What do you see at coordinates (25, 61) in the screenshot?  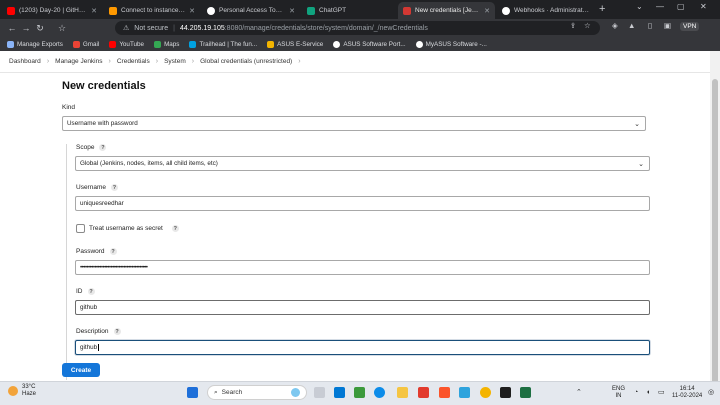 I see `breadcrumb-dashboard: Dashboard` at bounding box center [25, 61].